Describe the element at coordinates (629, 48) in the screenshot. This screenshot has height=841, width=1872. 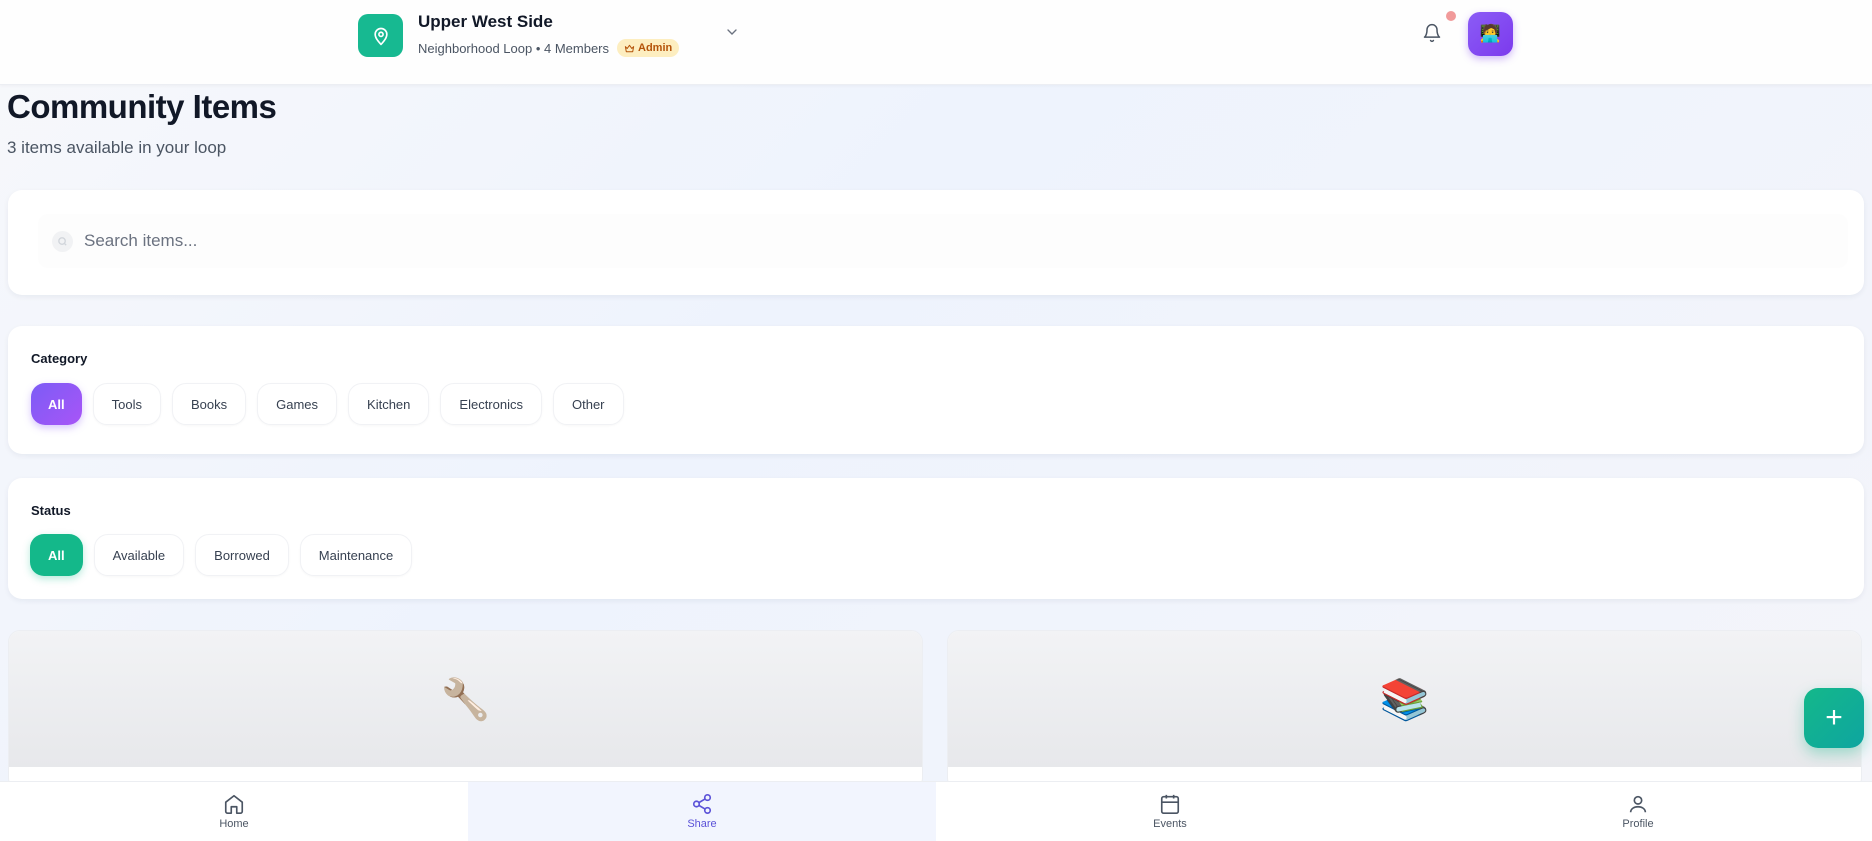
I see `crown-icon` at that location.